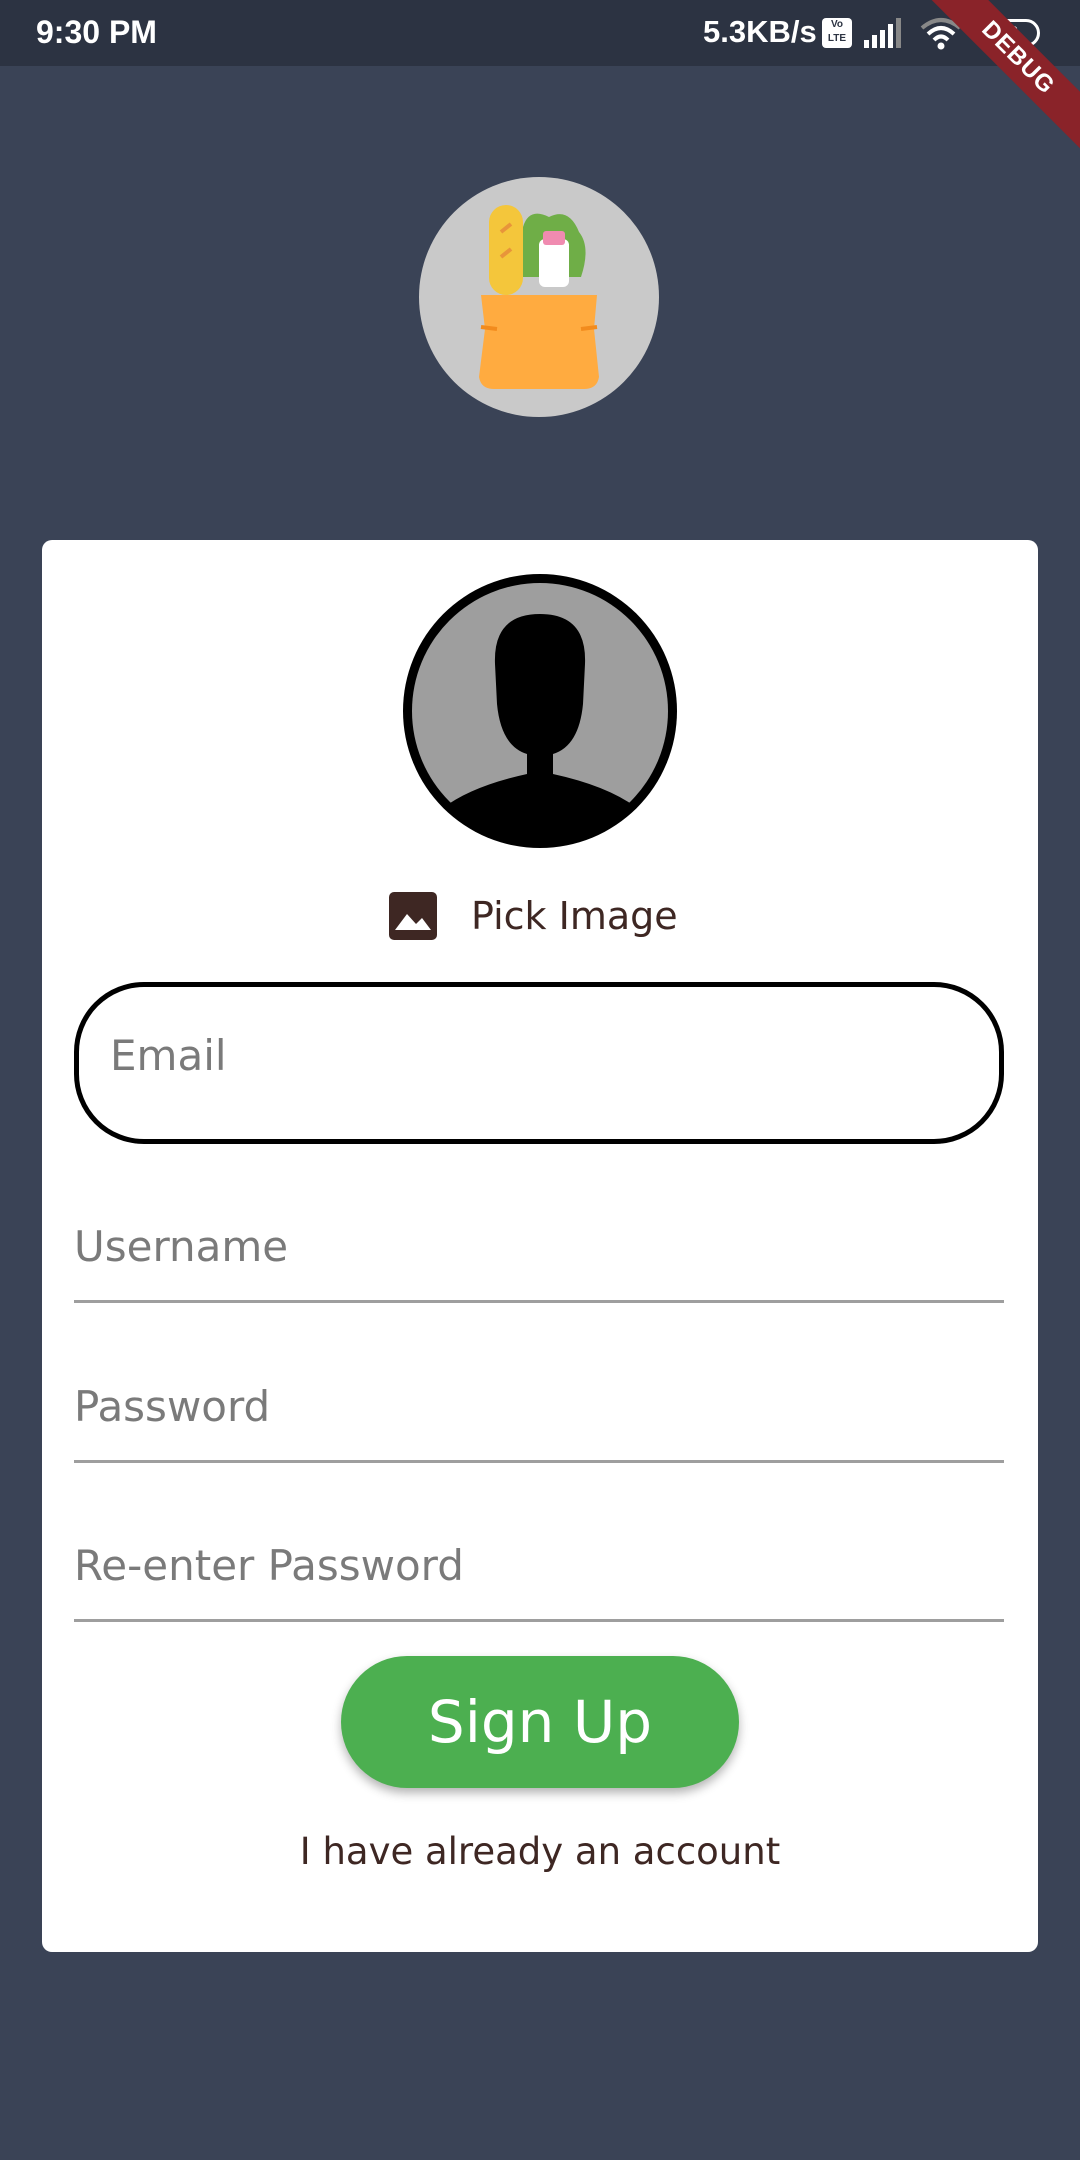 This screenshot has height=2160, width=1080. What do you see at coordinates (539, 1063) in the screenshot?
I see `email-field: Email` at bounding box center [539, 1063].